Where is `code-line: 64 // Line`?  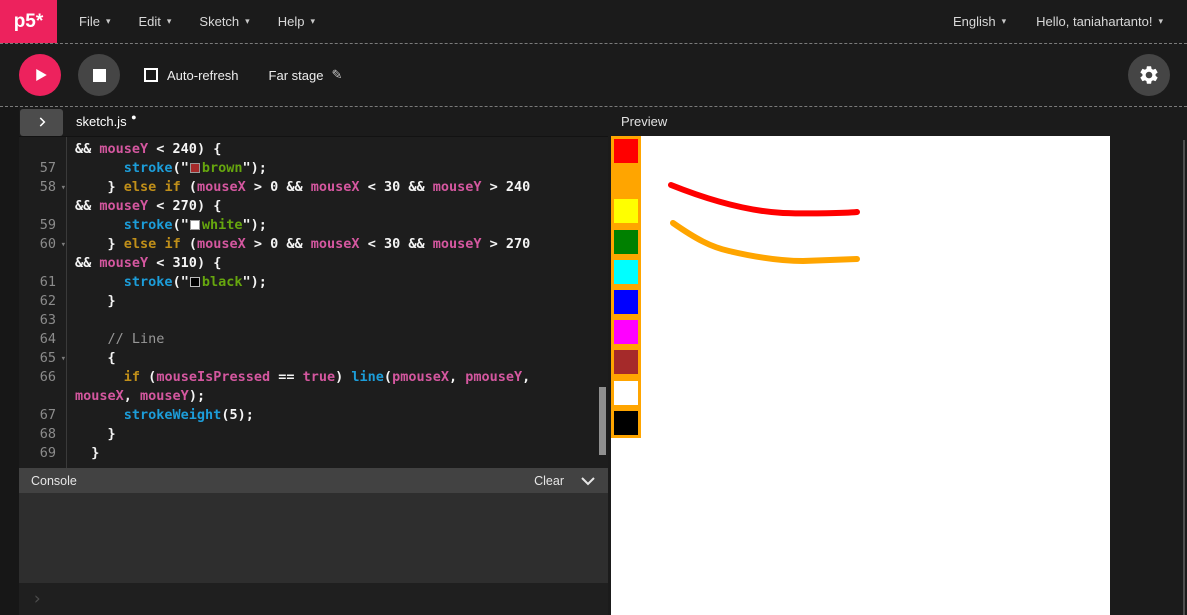 code-line: 64 // Line is located at coordinates (313, 339).